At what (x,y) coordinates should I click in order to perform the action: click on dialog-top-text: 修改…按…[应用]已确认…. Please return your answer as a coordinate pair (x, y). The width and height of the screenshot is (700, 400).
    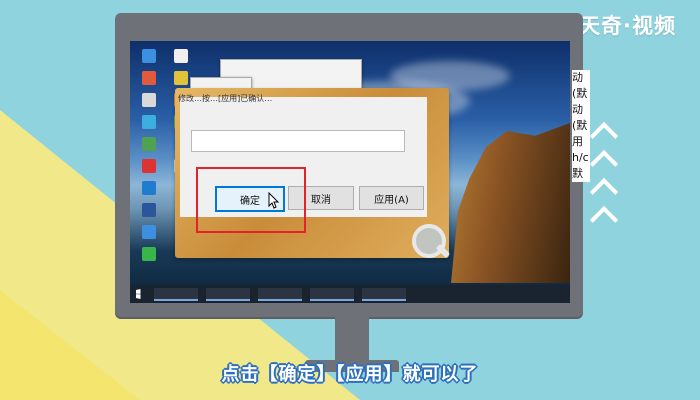
    Looking at the image, I should click on (225, 98).